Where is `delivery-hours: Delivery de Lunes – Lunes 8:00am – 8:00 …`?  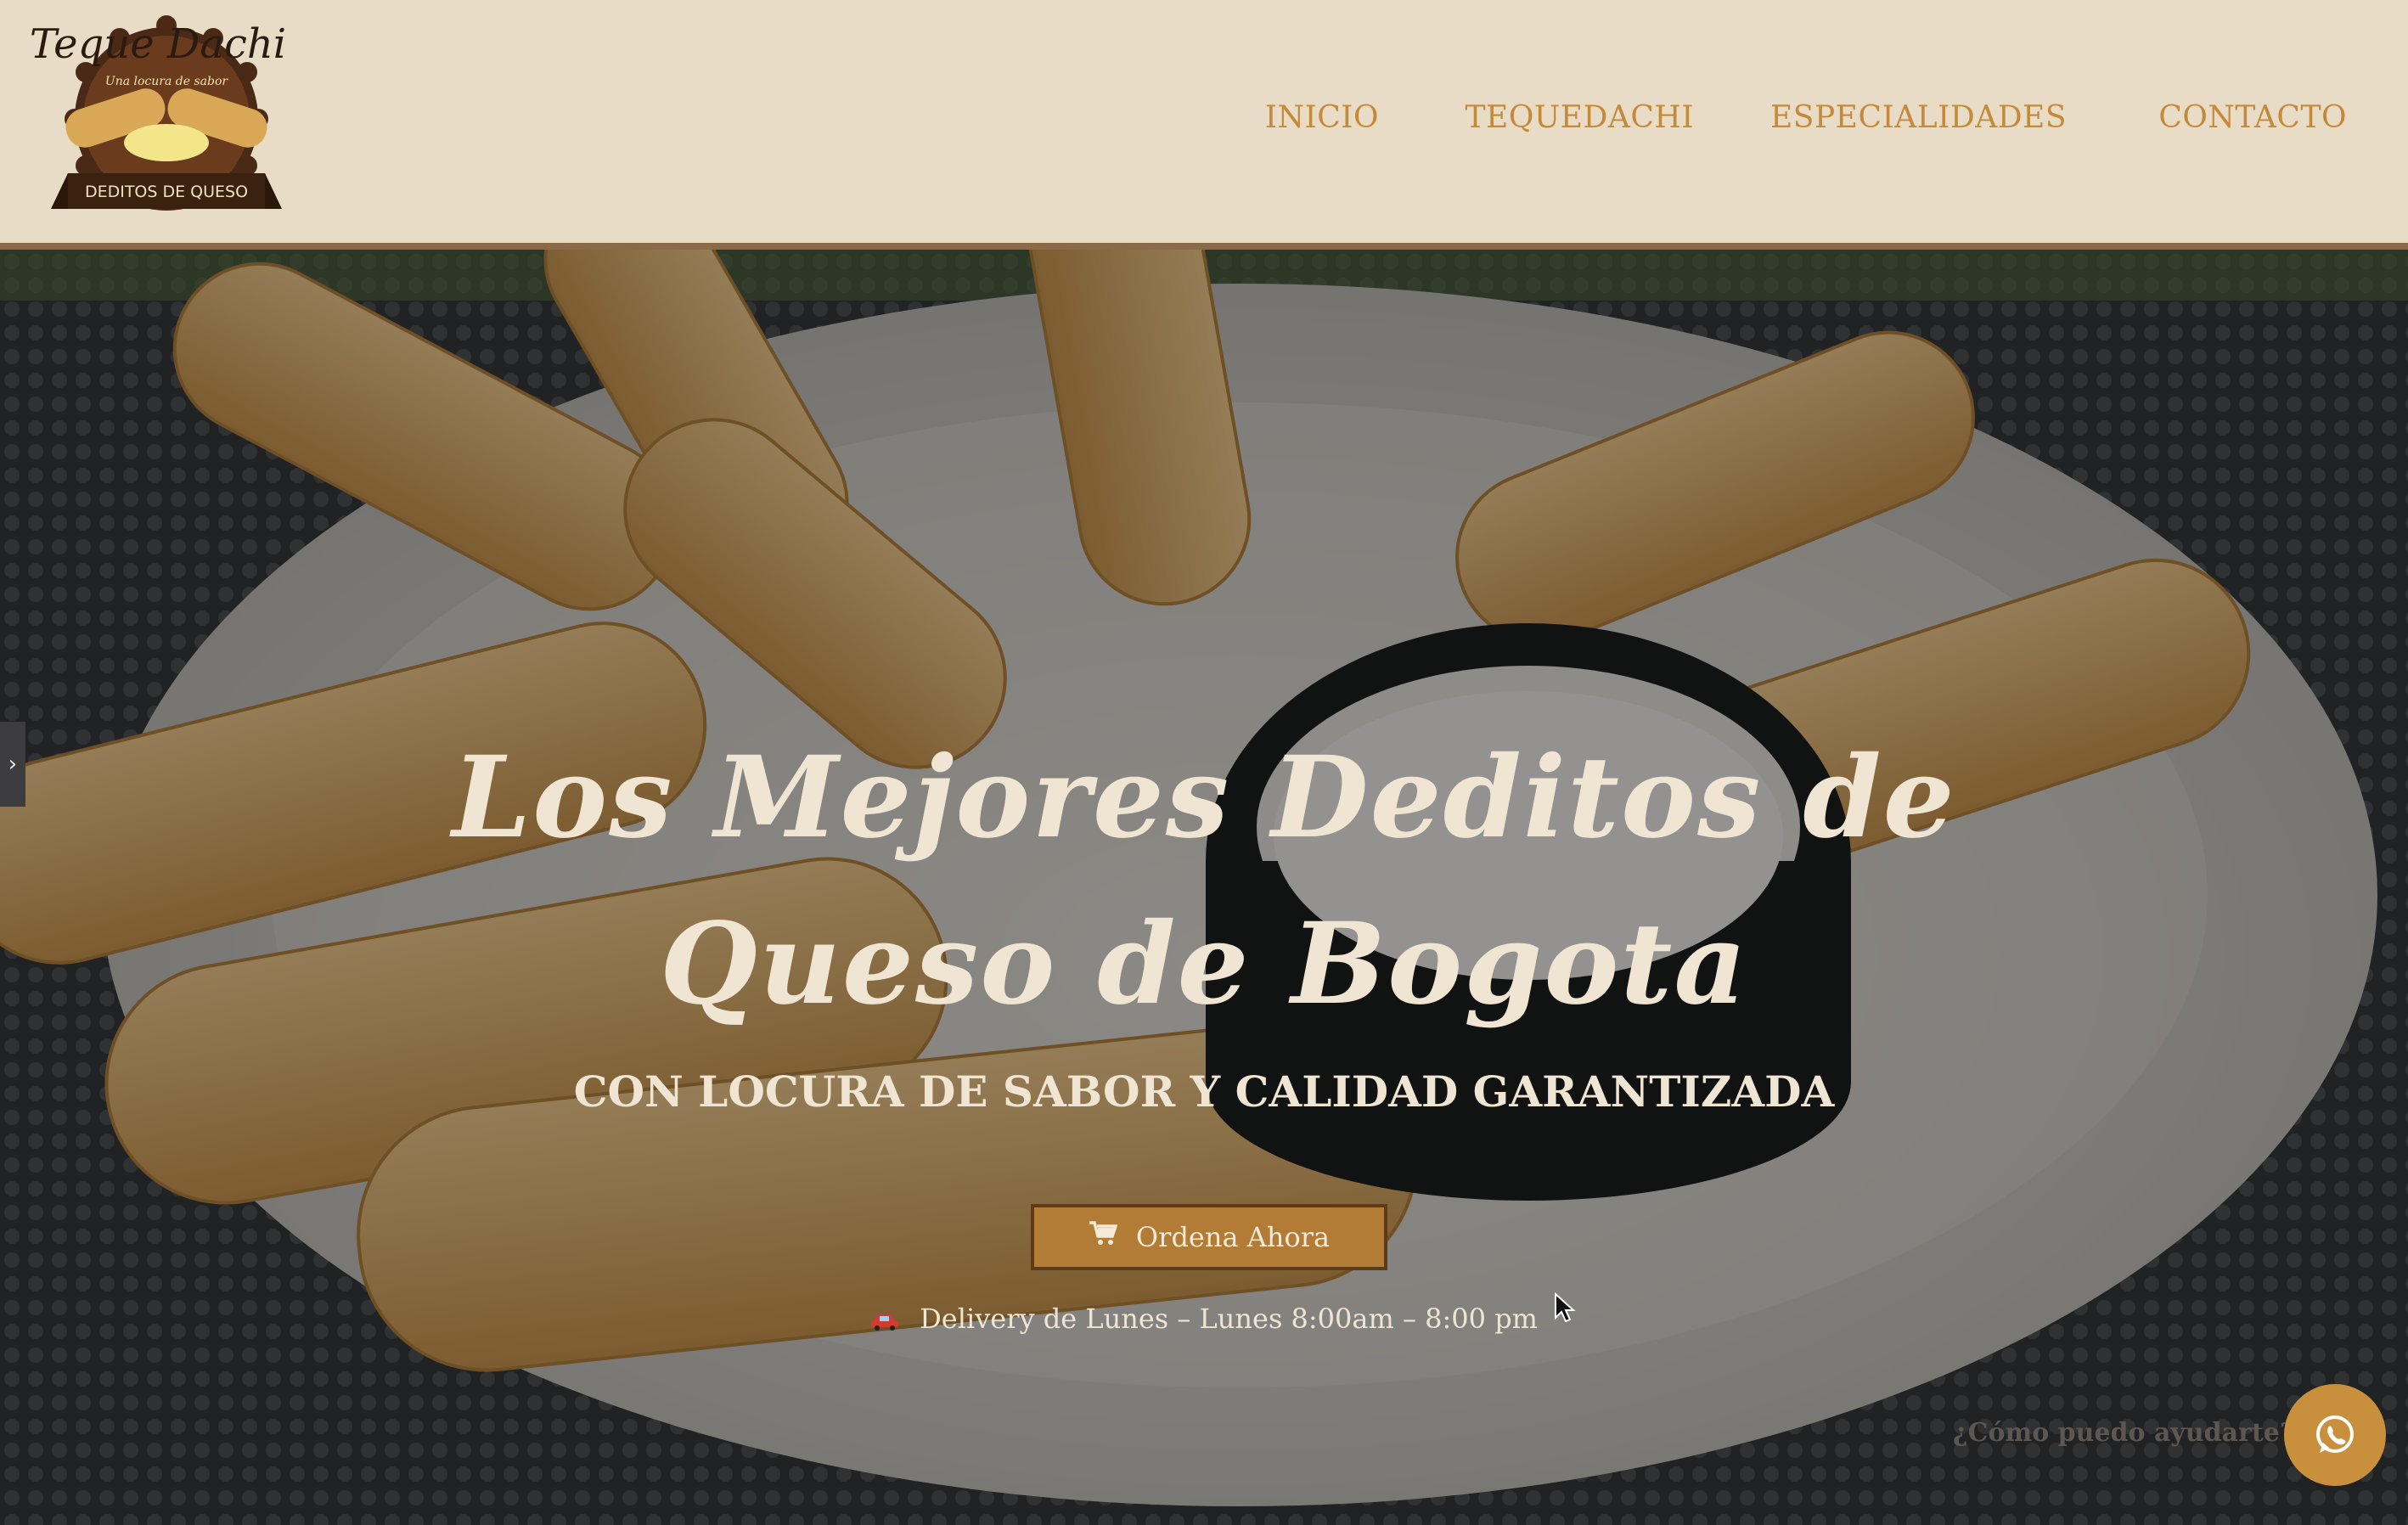 delivery-hours: Delivery de Lunes – Lunes 8:00am – 8:00 … is located at coordinates (1204, 1320).